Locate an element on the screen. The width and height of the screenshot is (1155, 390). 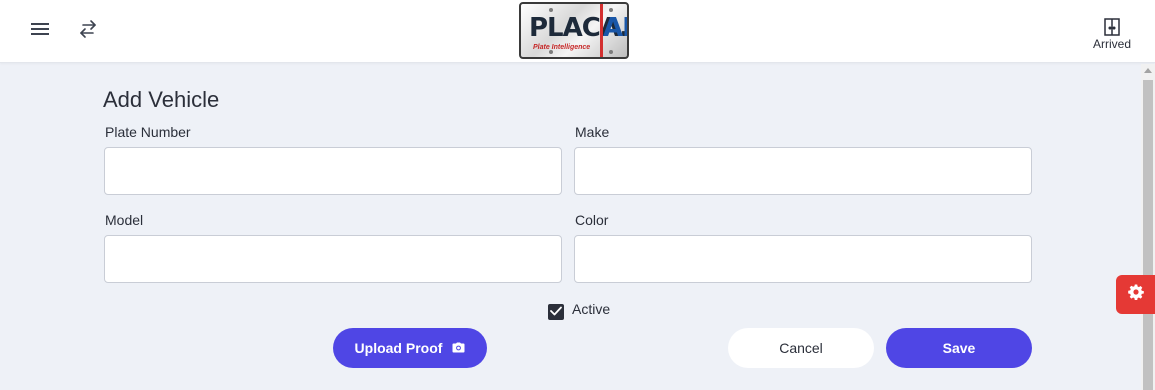
plate-number-input is located at coordinates (333, 171).